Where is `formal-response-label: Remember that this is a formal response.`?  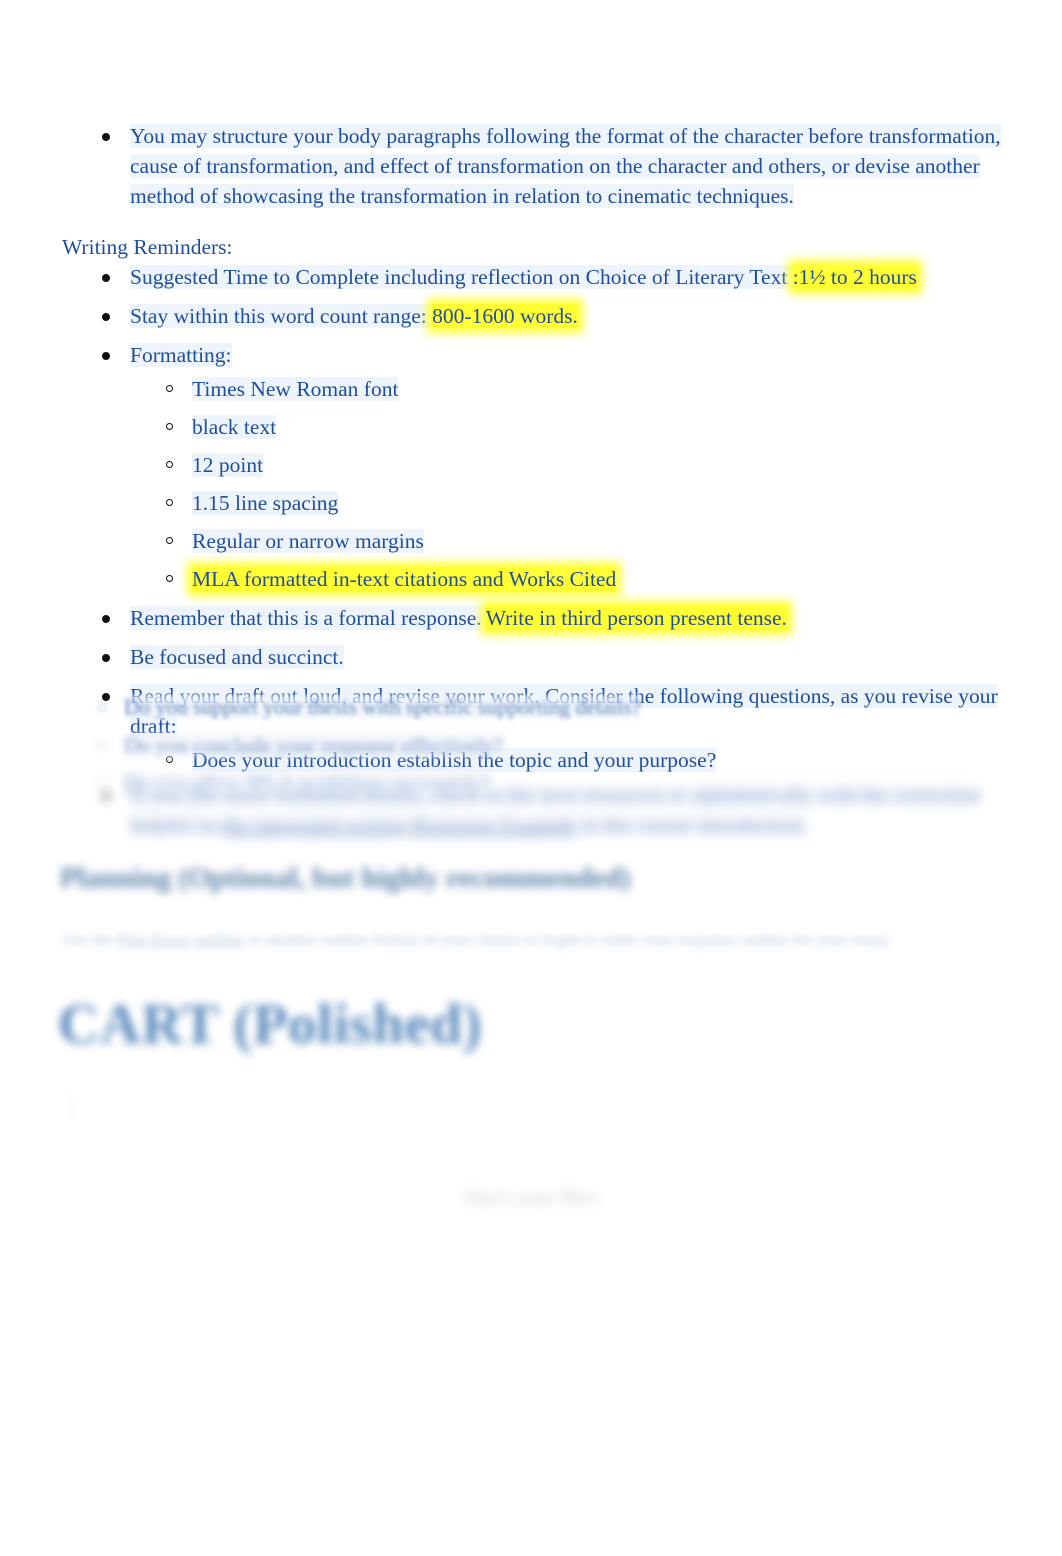
formal-response-label: Remember that this is a formal response. is located at coordinates (306, 618).